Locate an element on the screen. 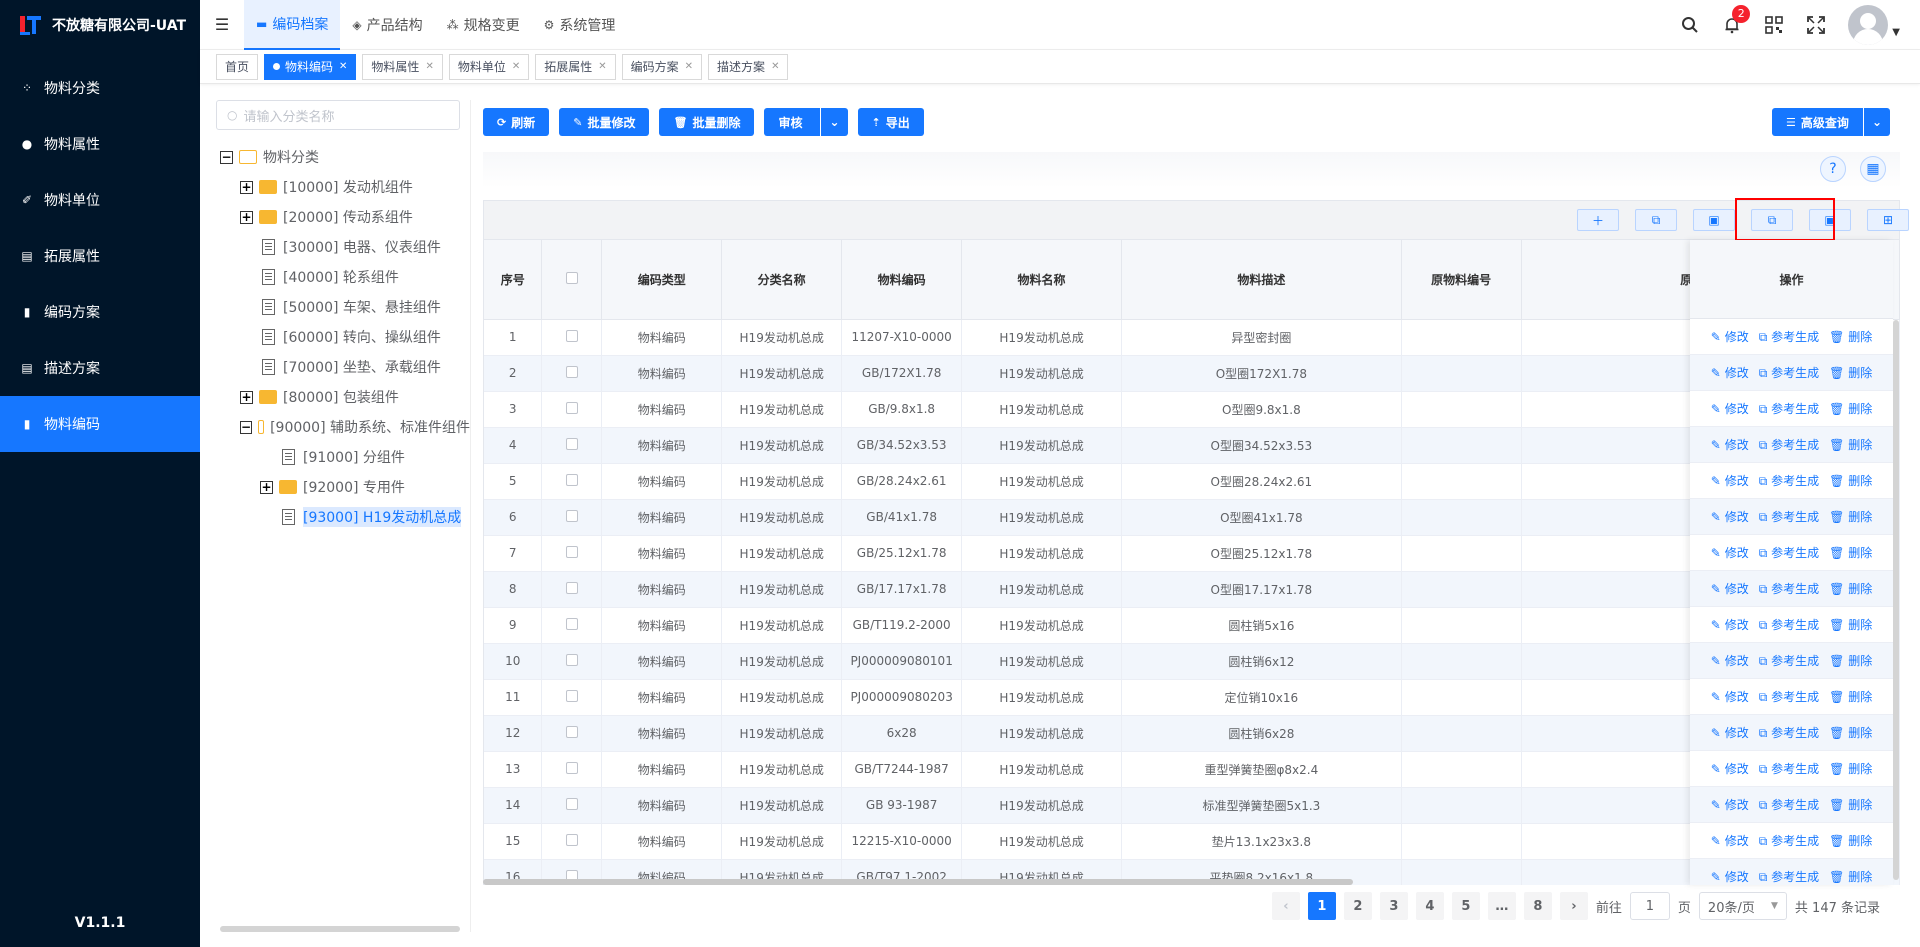 This screenshot has width=1920, height=947. table-horizontal-scrollbar is located at coordinates (918, 882).